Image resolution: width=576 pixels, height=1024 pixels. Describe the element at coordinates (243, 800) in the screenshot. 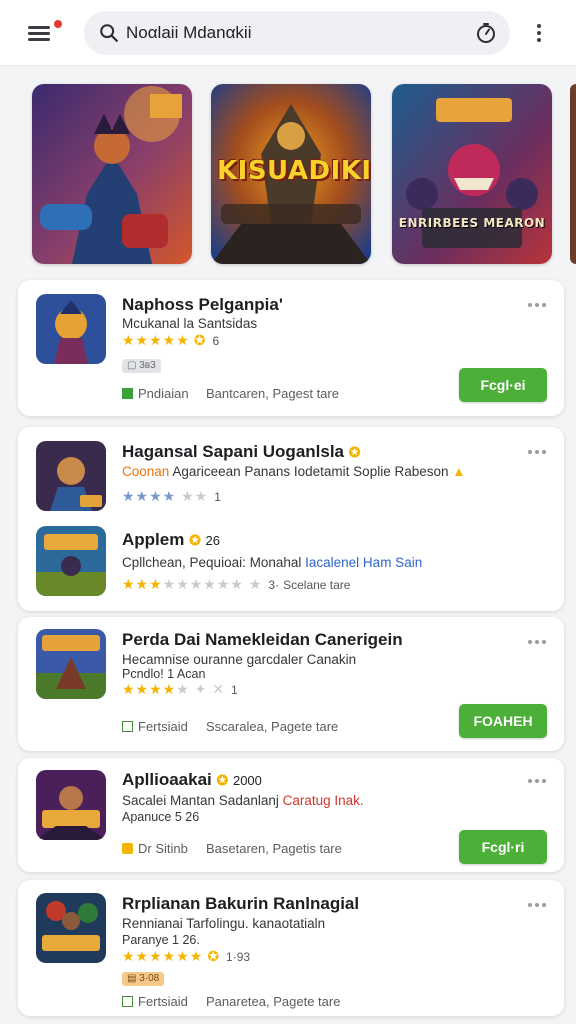

I see `app-subtitle: Sacalei Mantan Sadanlanj Caratug Inak.` at that location.